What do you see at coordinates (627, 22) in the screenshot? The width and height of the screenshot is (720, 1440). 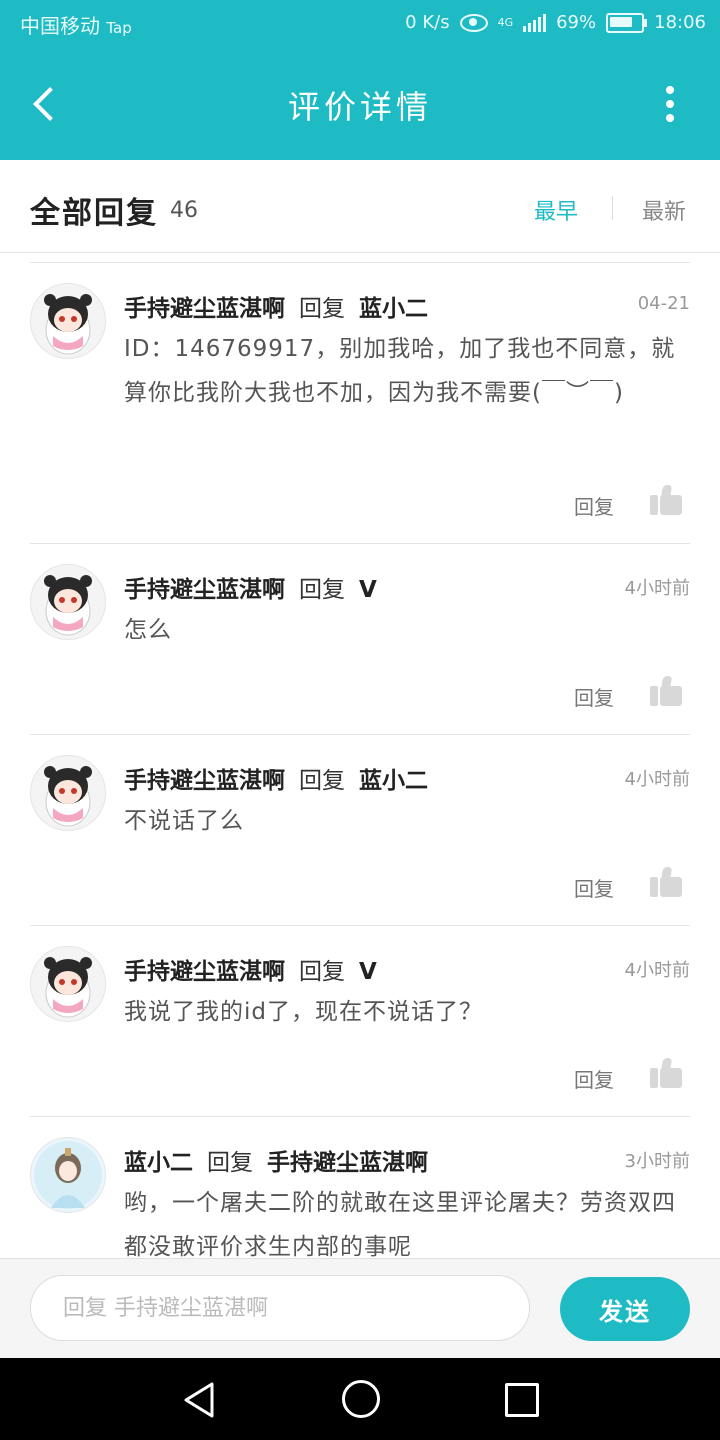 I see `battery-icon` at bounding box center [627, 22].